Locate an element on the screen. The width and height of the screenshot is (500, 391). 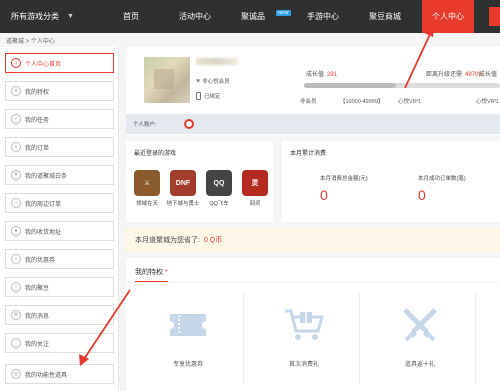
avatar is located at coordinates (167, 80).